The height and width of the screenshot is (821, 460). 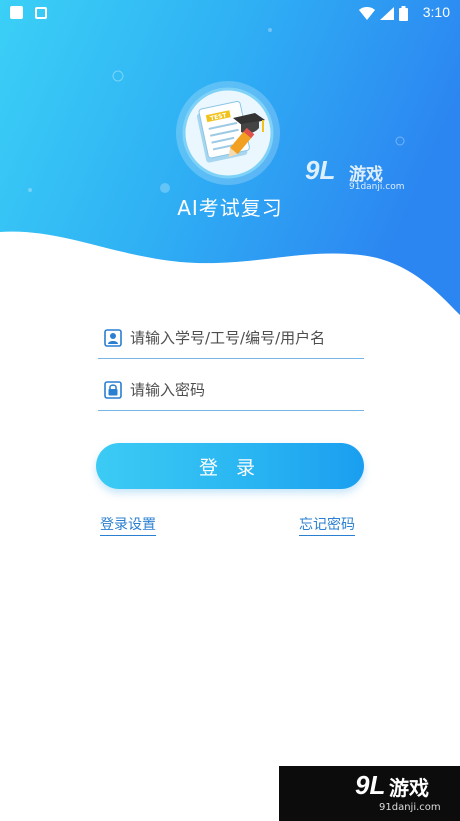 I want to click on app-logo: TEST, so click(x=228, y=133).